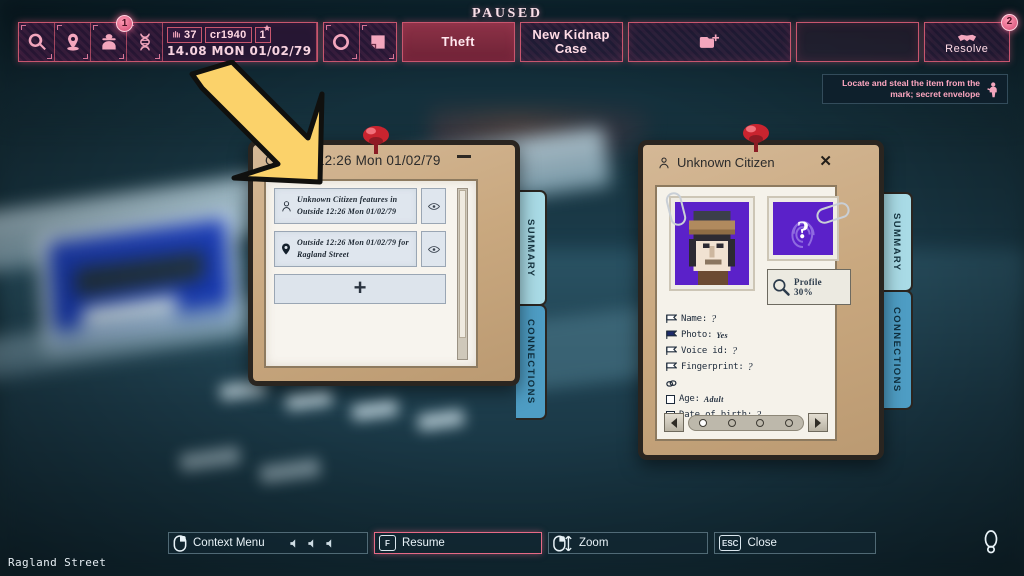 This screenshot has height=576, width=1024. What do you see at coordinates (571, 42) in the screenshot?
I see `new-kidnap-case-button: New Kidnap Case` at bounding box center [571, 42].